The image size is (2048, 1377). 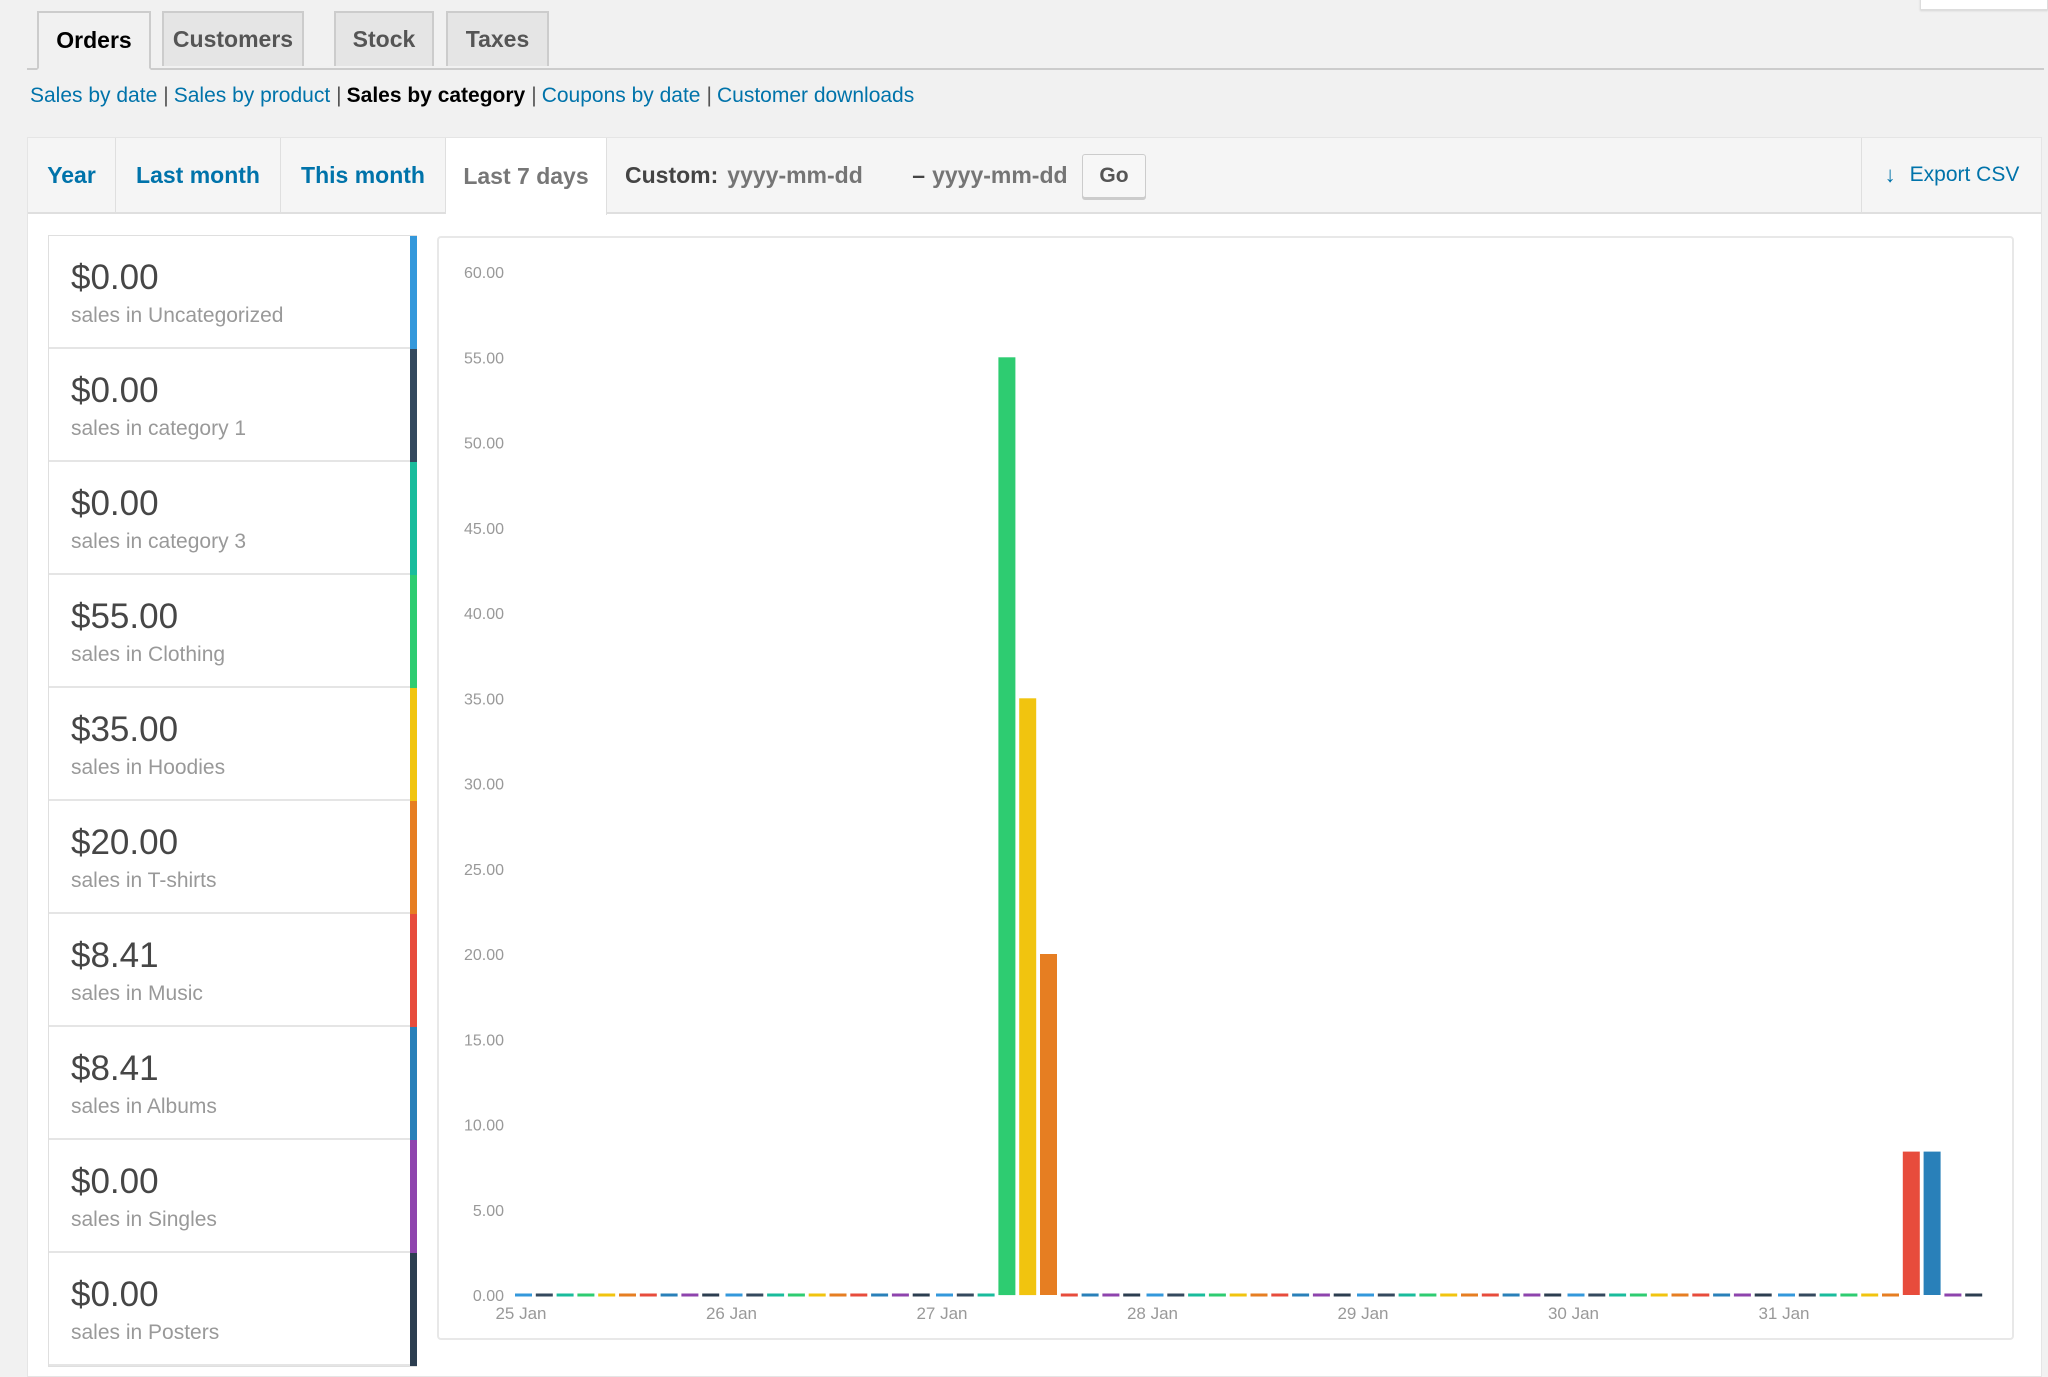 What do you see at coordinates (627, 1295) in the screenshot?
I see `bar-t-shirts-25-jan` at bounding box center [627, 1295].